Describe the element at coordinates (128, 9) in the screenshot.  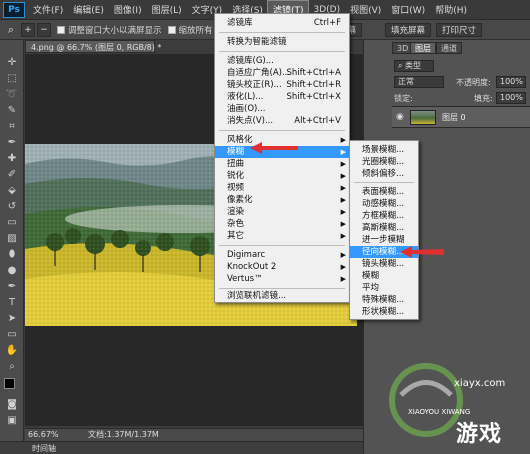
I see `menu-image: 图像(I)` at that location.